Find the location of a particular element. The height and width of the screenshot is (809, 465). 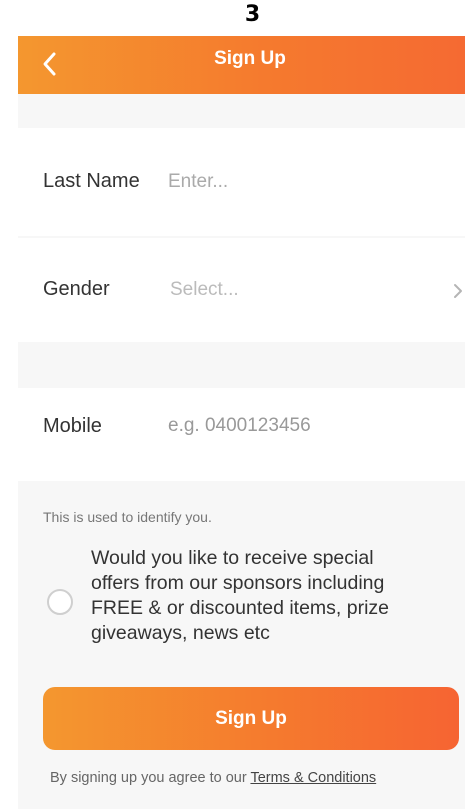

opt-in-line: giveaways, news etc is located at coordinates (180, 633).